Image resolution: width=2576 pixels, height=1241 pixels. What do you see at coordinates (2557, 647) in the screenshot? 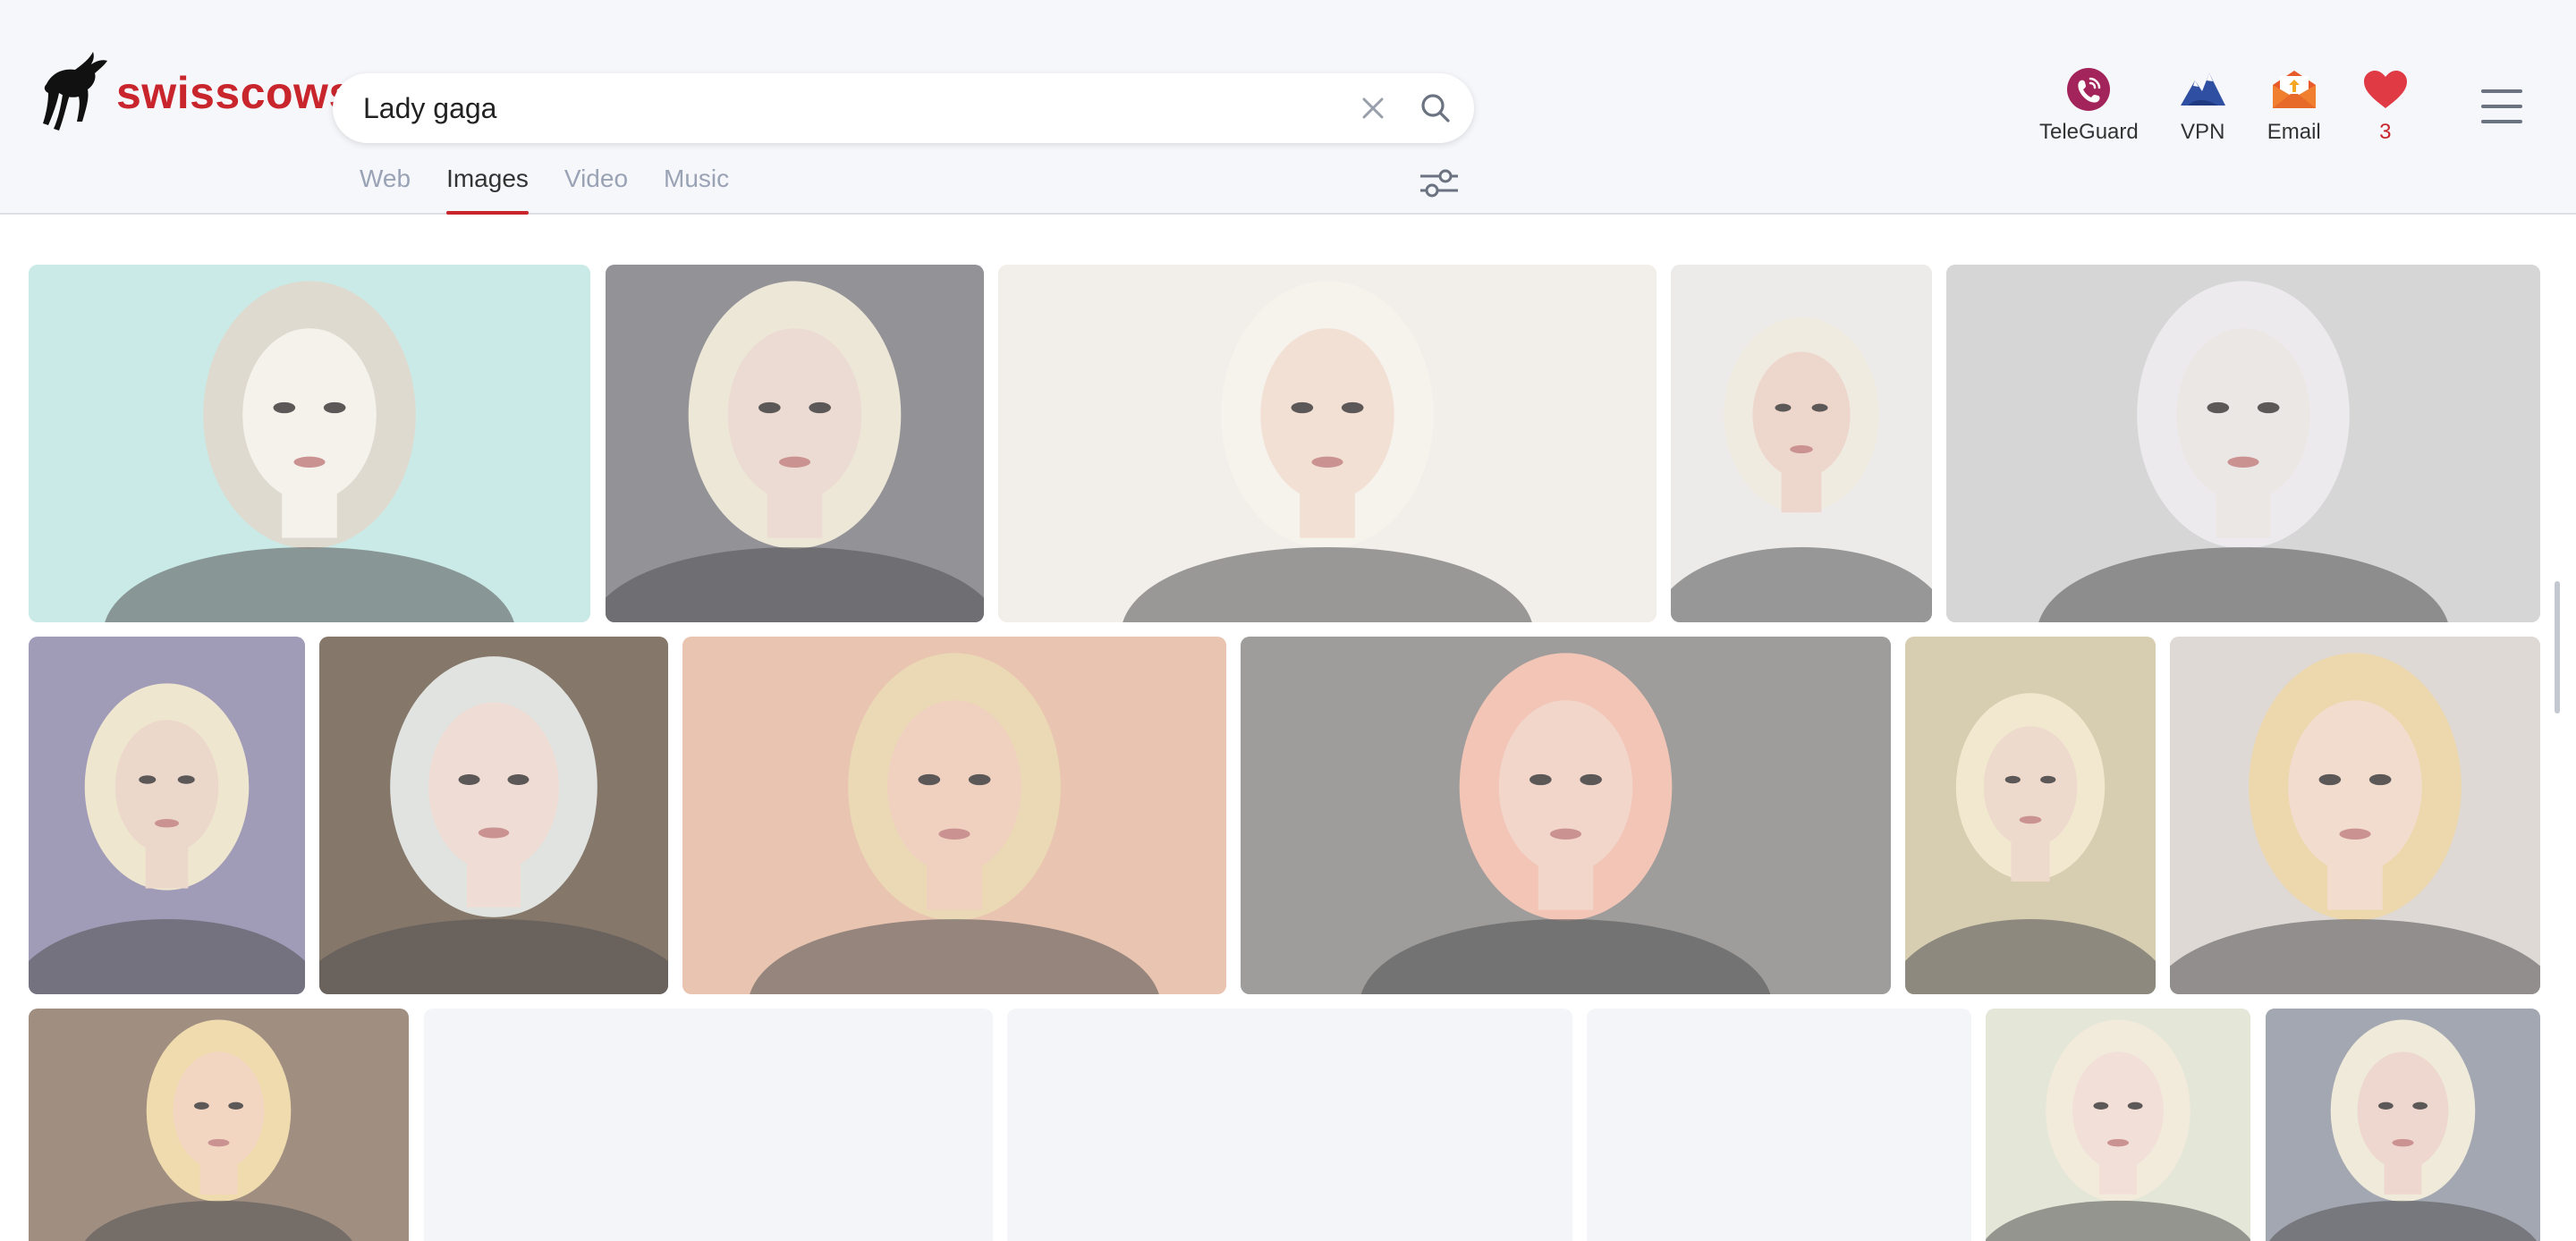
I see `page-scrollbar` at bounding box center [2557, 647].